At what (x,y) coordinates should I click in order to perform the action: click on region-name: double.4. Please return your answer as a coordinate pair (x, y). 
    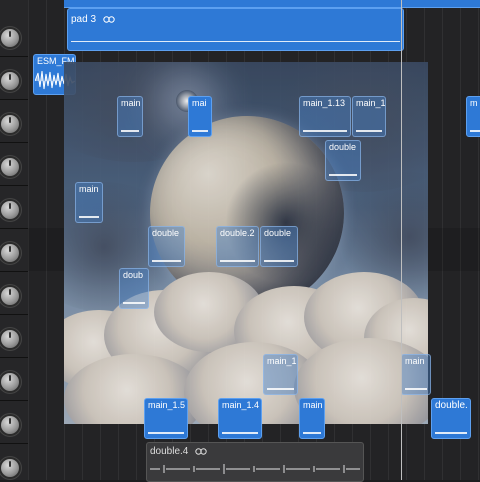
    Looking at the image, I should click on (169, 451).